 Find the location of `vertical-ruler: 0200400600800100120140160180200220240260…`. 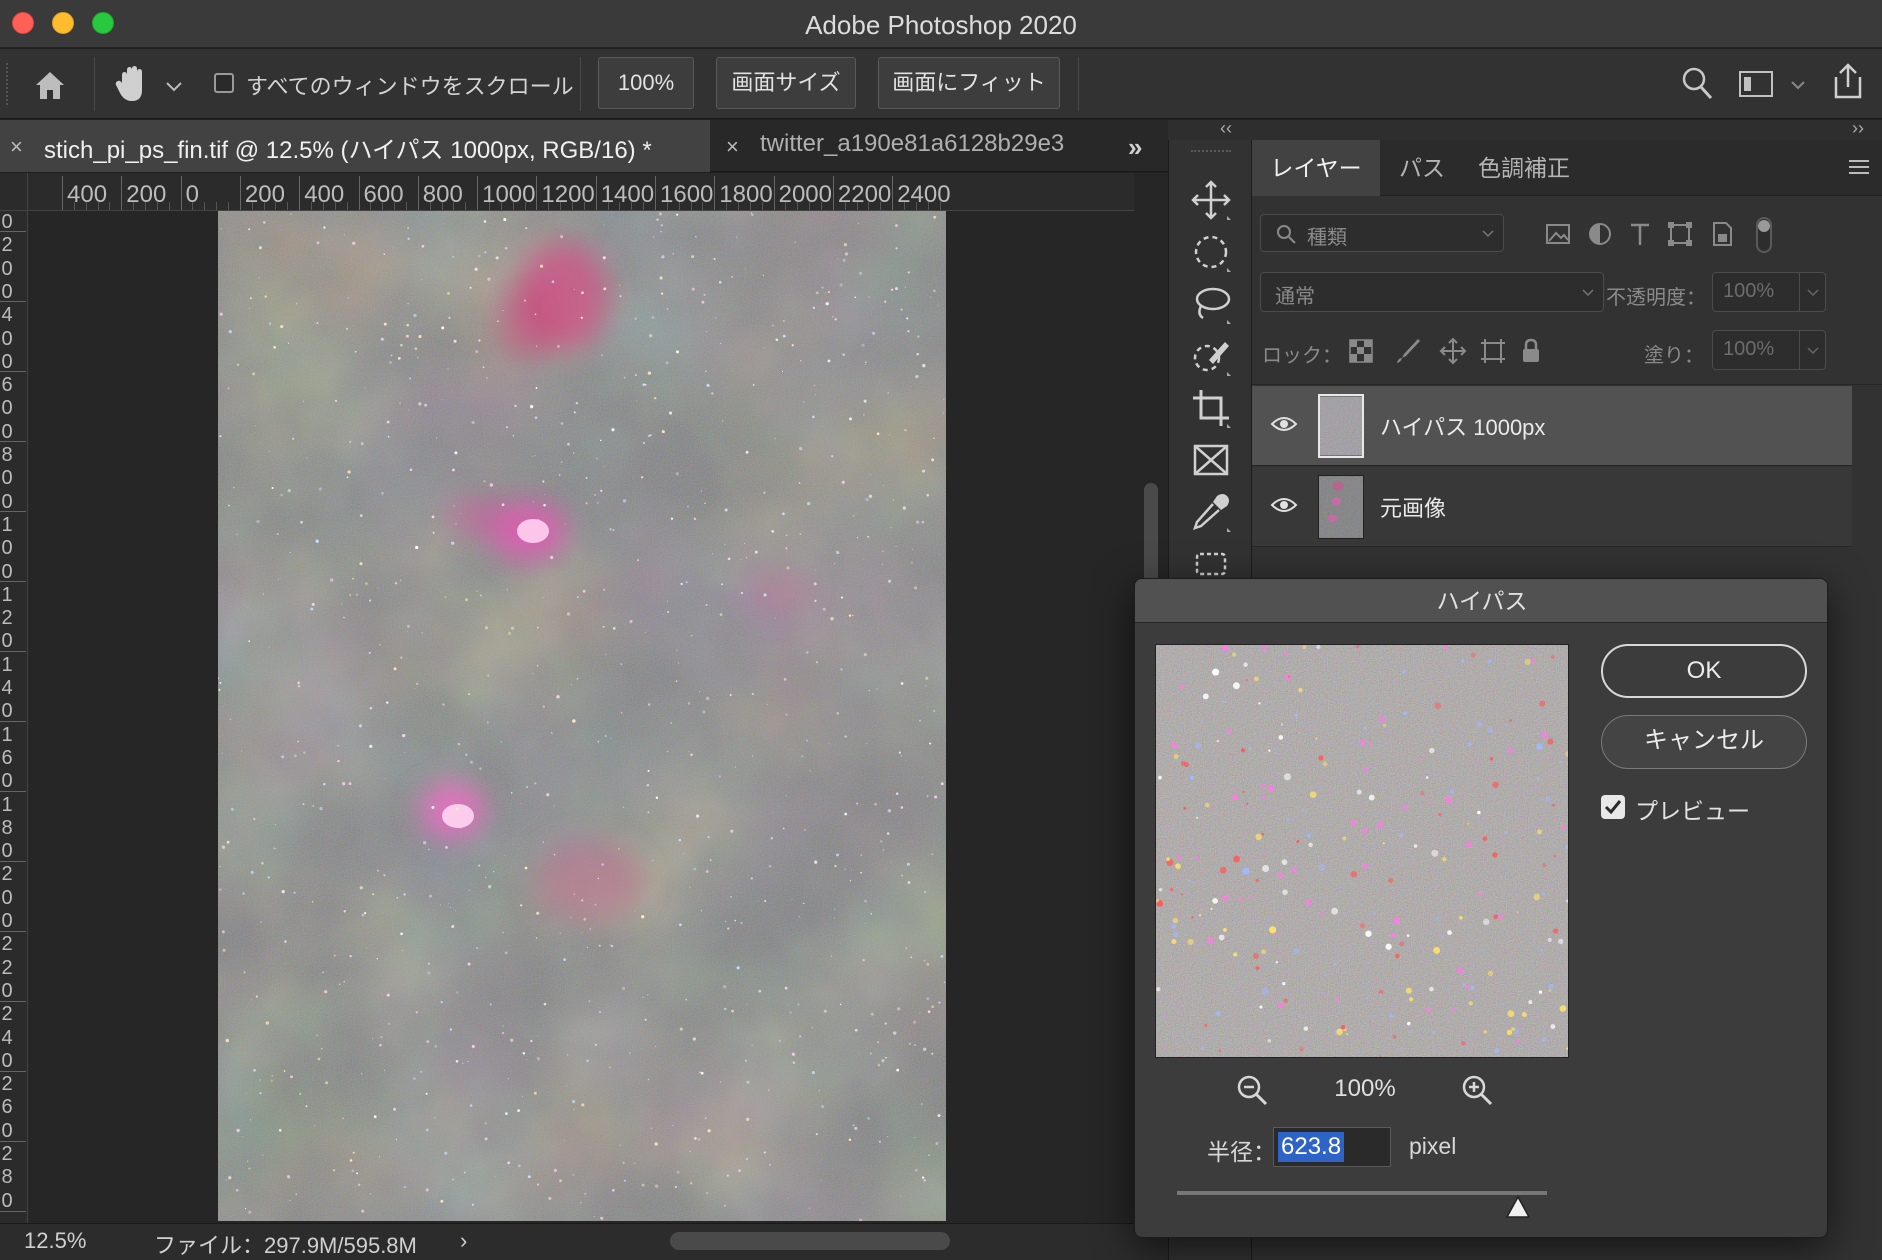

vertical-ruler: 0200400600800100120140160180200220240260… is located at coordinates (14, 717).